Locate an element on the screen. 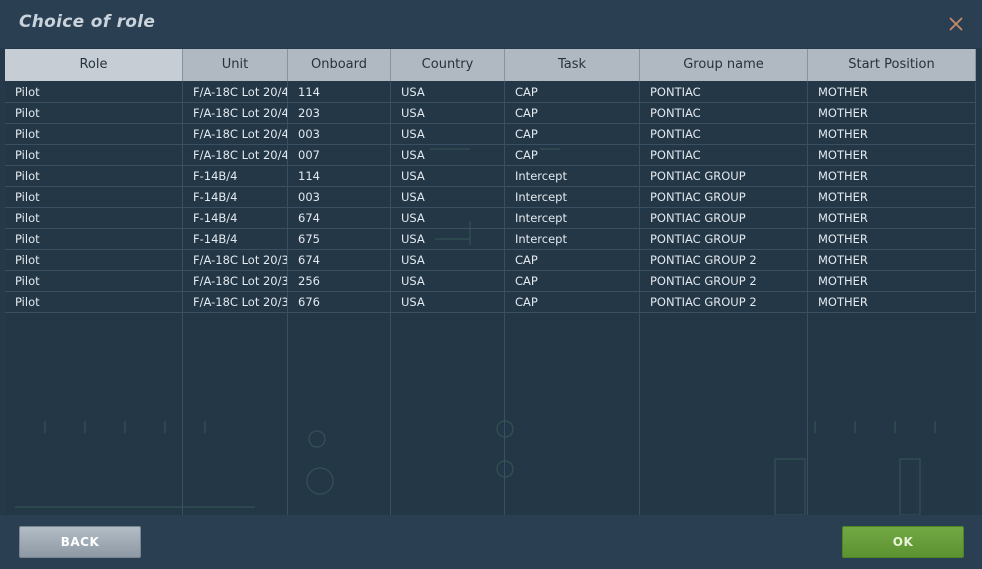 The image size is (982, 569). title-bar: Choice of role is located at coordinates (491, 24).